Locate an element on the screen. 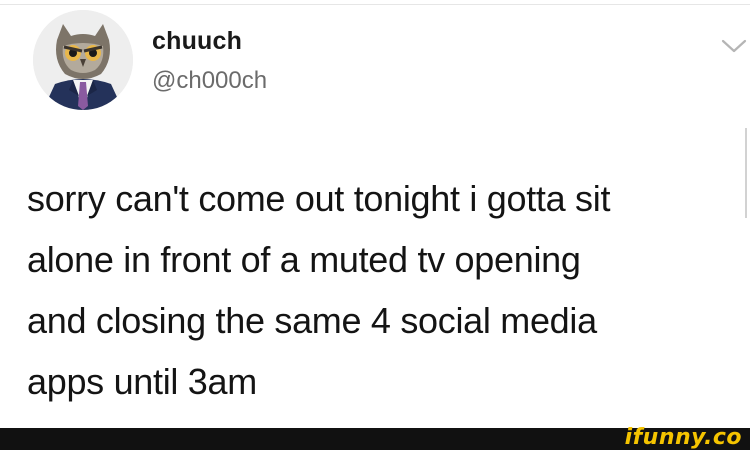 Image resolution: width=750 pixels, height=450 pixels. tweet-menu-button is located at coordinates (734, 46).